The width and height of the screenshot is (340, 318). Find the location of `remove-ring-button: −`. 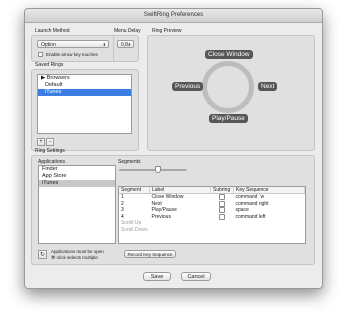

remove-ring-button: − is located at coordinates (50, 142).